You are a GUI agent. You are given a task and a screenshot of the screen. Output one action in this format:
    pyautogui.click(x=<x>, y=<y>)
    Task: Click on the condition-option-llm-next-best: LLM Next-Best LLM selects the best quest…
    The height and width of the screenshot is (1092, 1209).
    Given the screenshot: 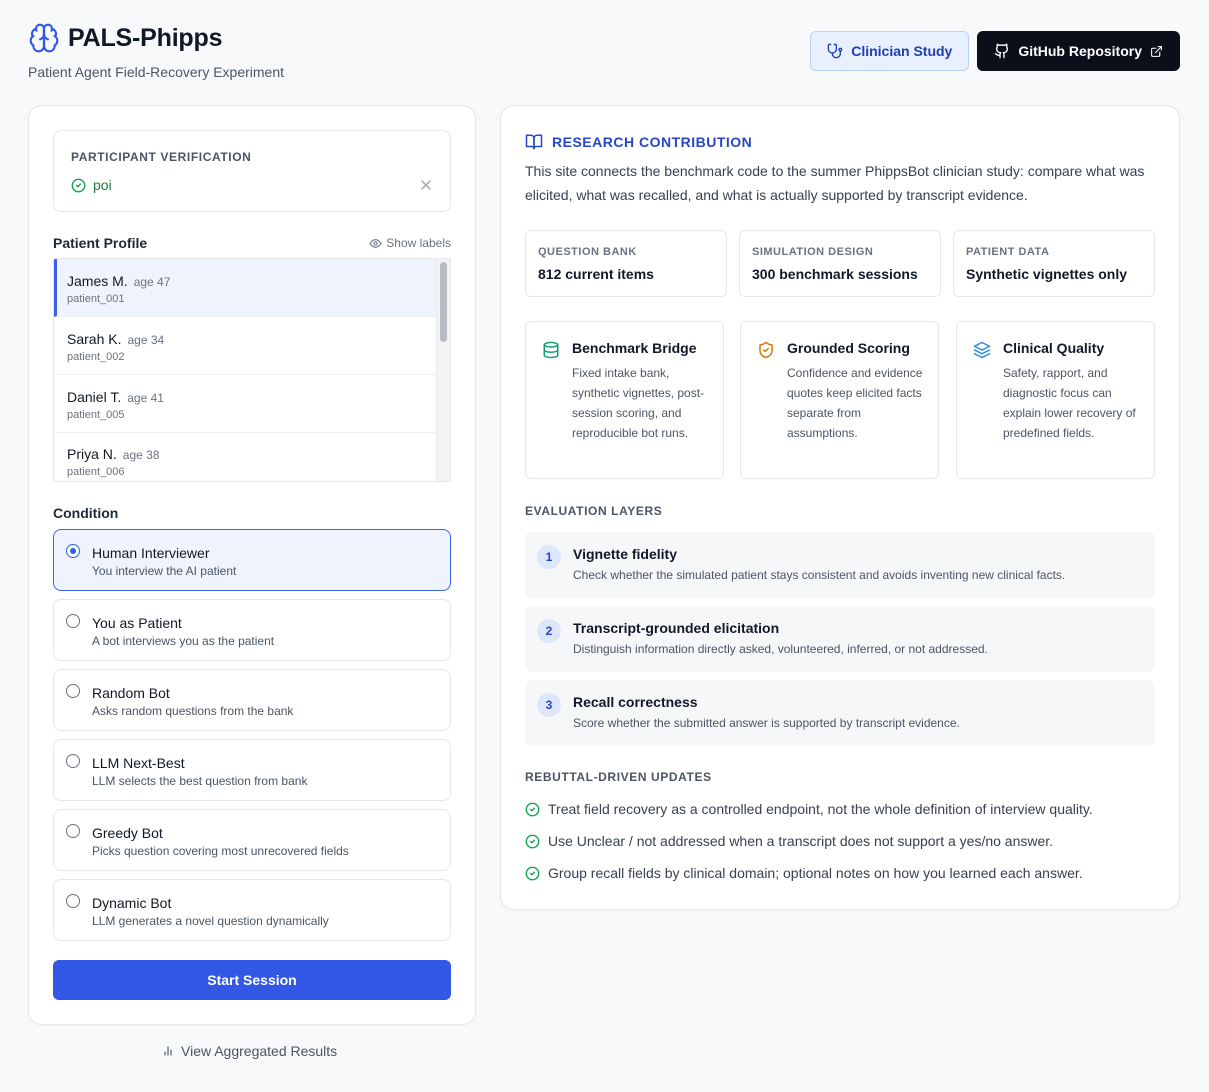 What is the action you would take?
    pyautogui.click(x=252, y=770)
    